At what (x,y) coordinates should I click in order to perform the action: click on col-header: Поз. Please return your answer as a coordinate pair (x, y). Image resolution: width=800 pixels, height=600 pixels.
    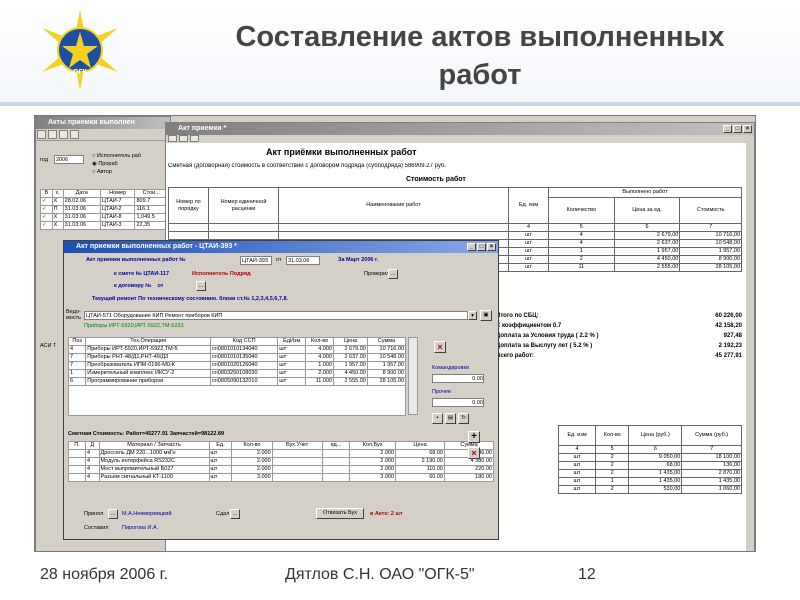
    Looking at the image, I should click on (77, 341).